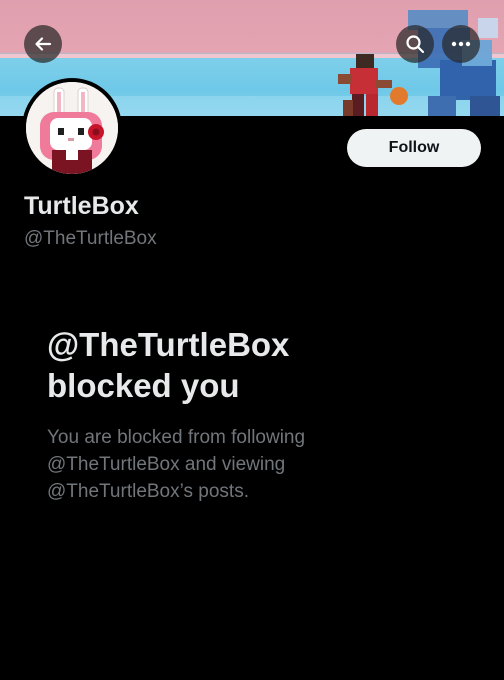 Image resolution: width=504 pixels, height=680 pixels. I want to click on back-button, so click(43, 44).